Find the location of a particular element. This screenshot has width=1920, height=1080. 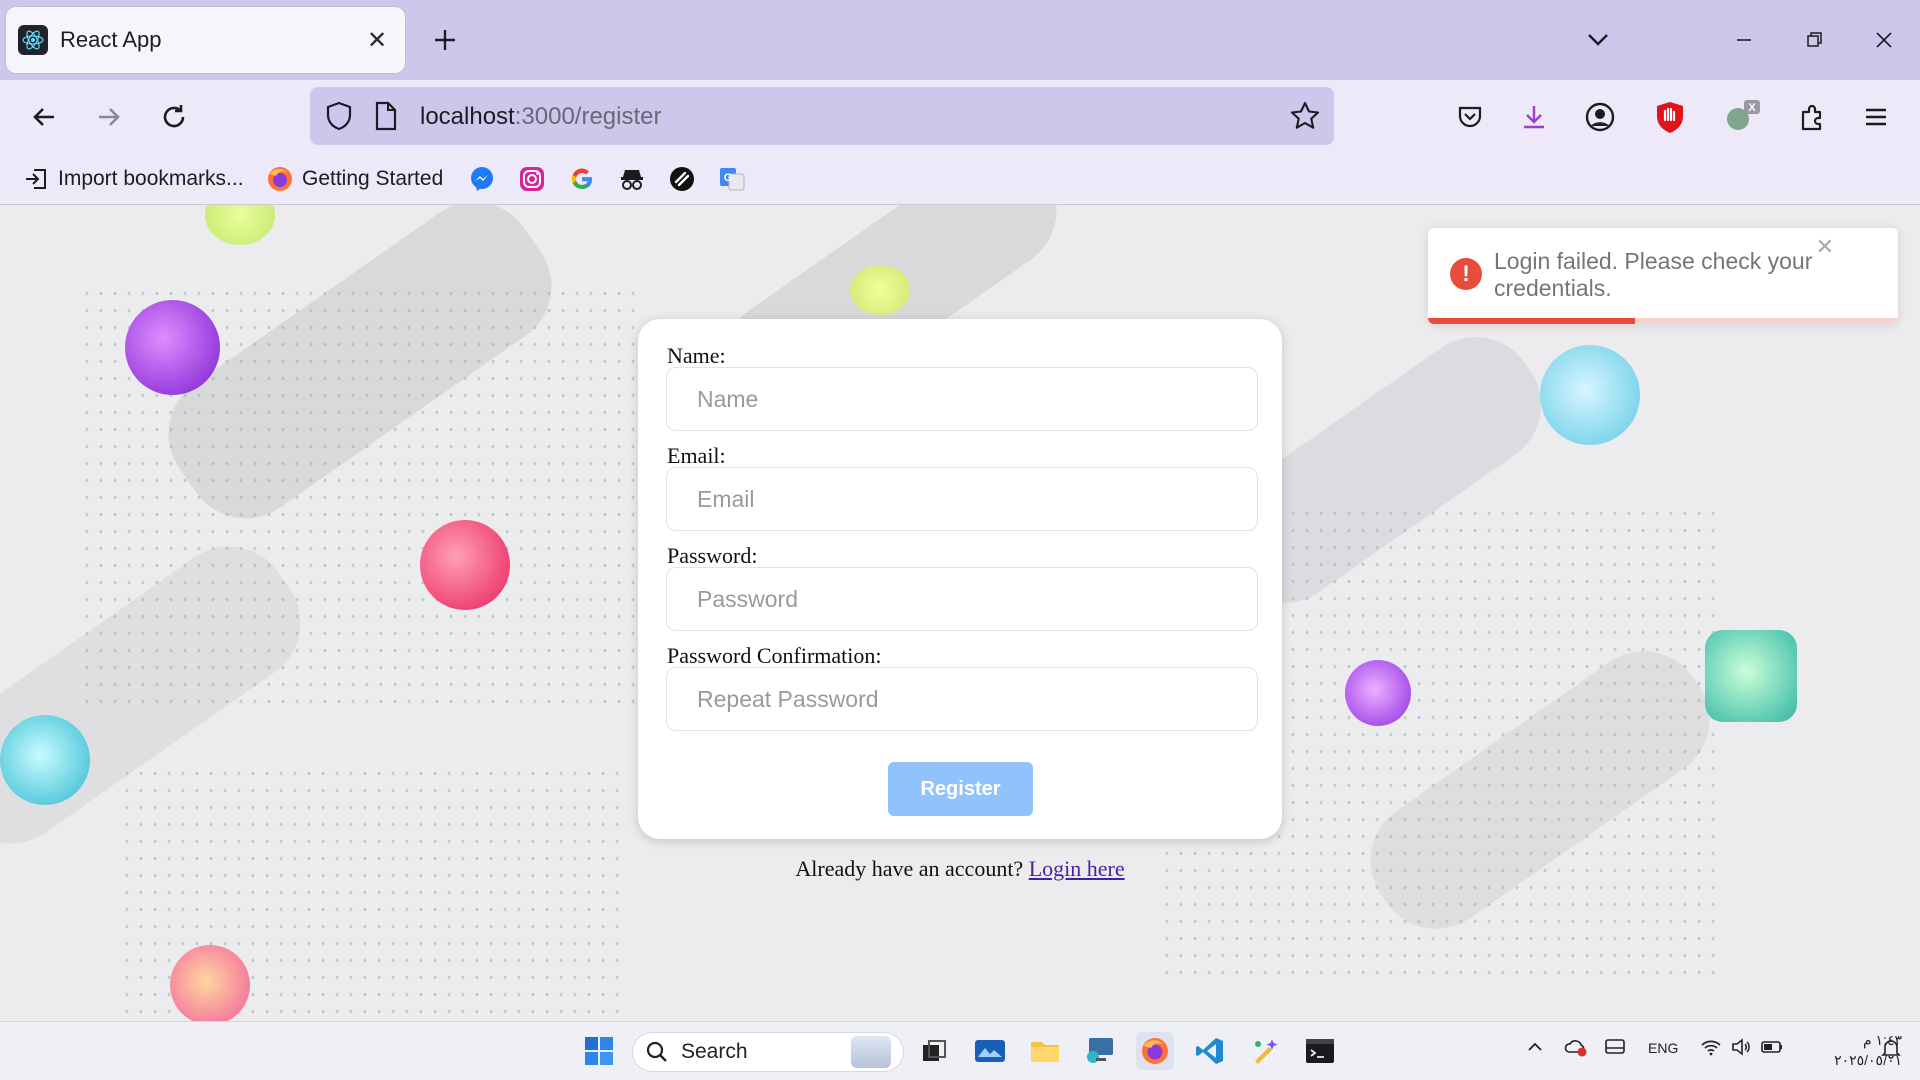

tab-strip: React App ✕ is located at coordinates (960, 40).